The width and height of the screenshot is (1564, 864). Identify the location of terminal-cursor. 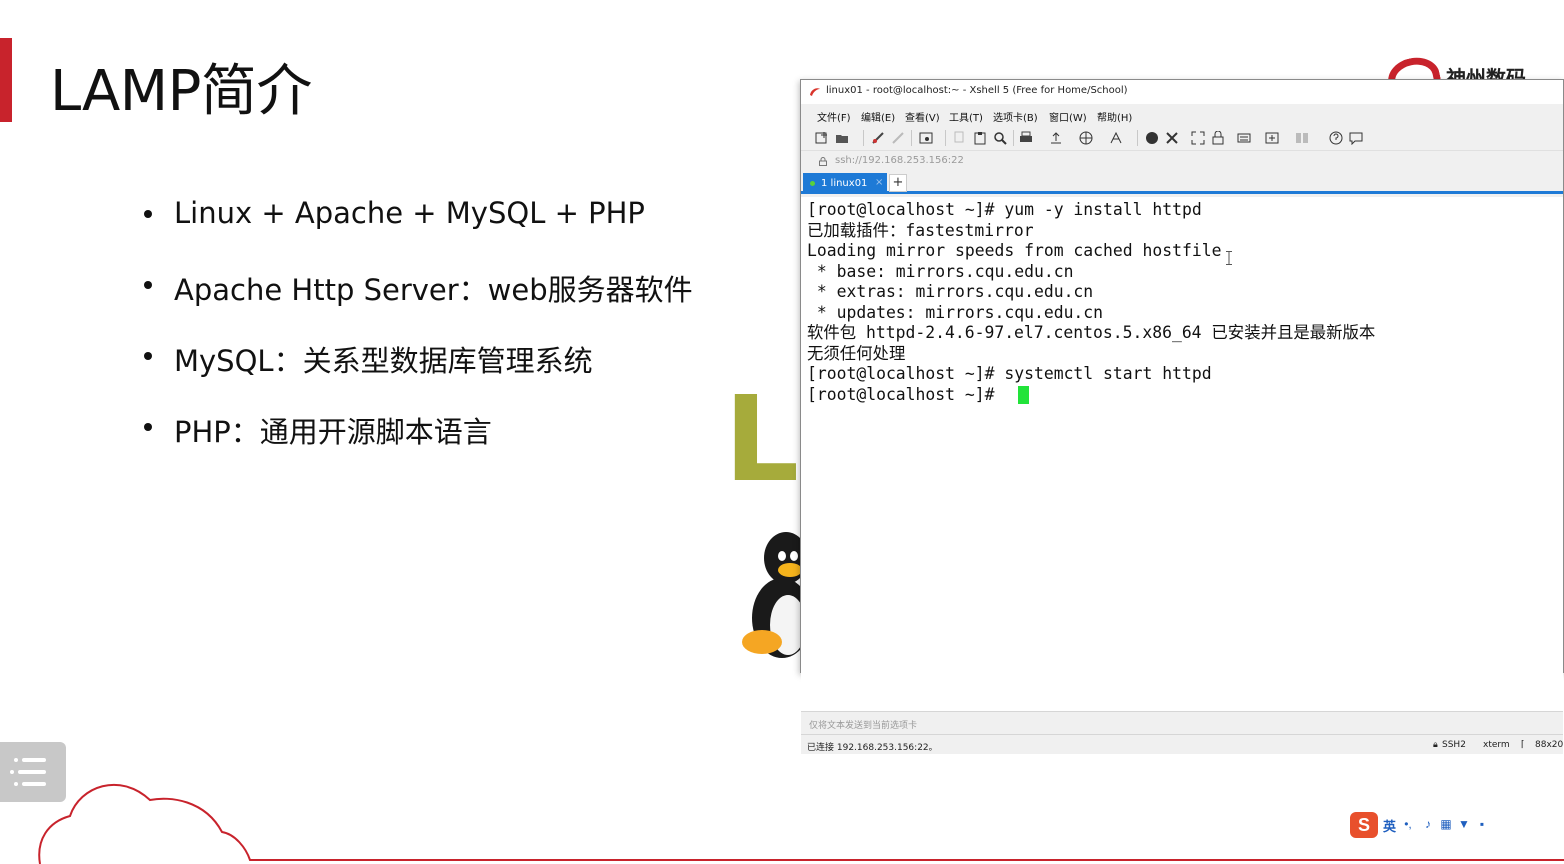
(1023, 395).